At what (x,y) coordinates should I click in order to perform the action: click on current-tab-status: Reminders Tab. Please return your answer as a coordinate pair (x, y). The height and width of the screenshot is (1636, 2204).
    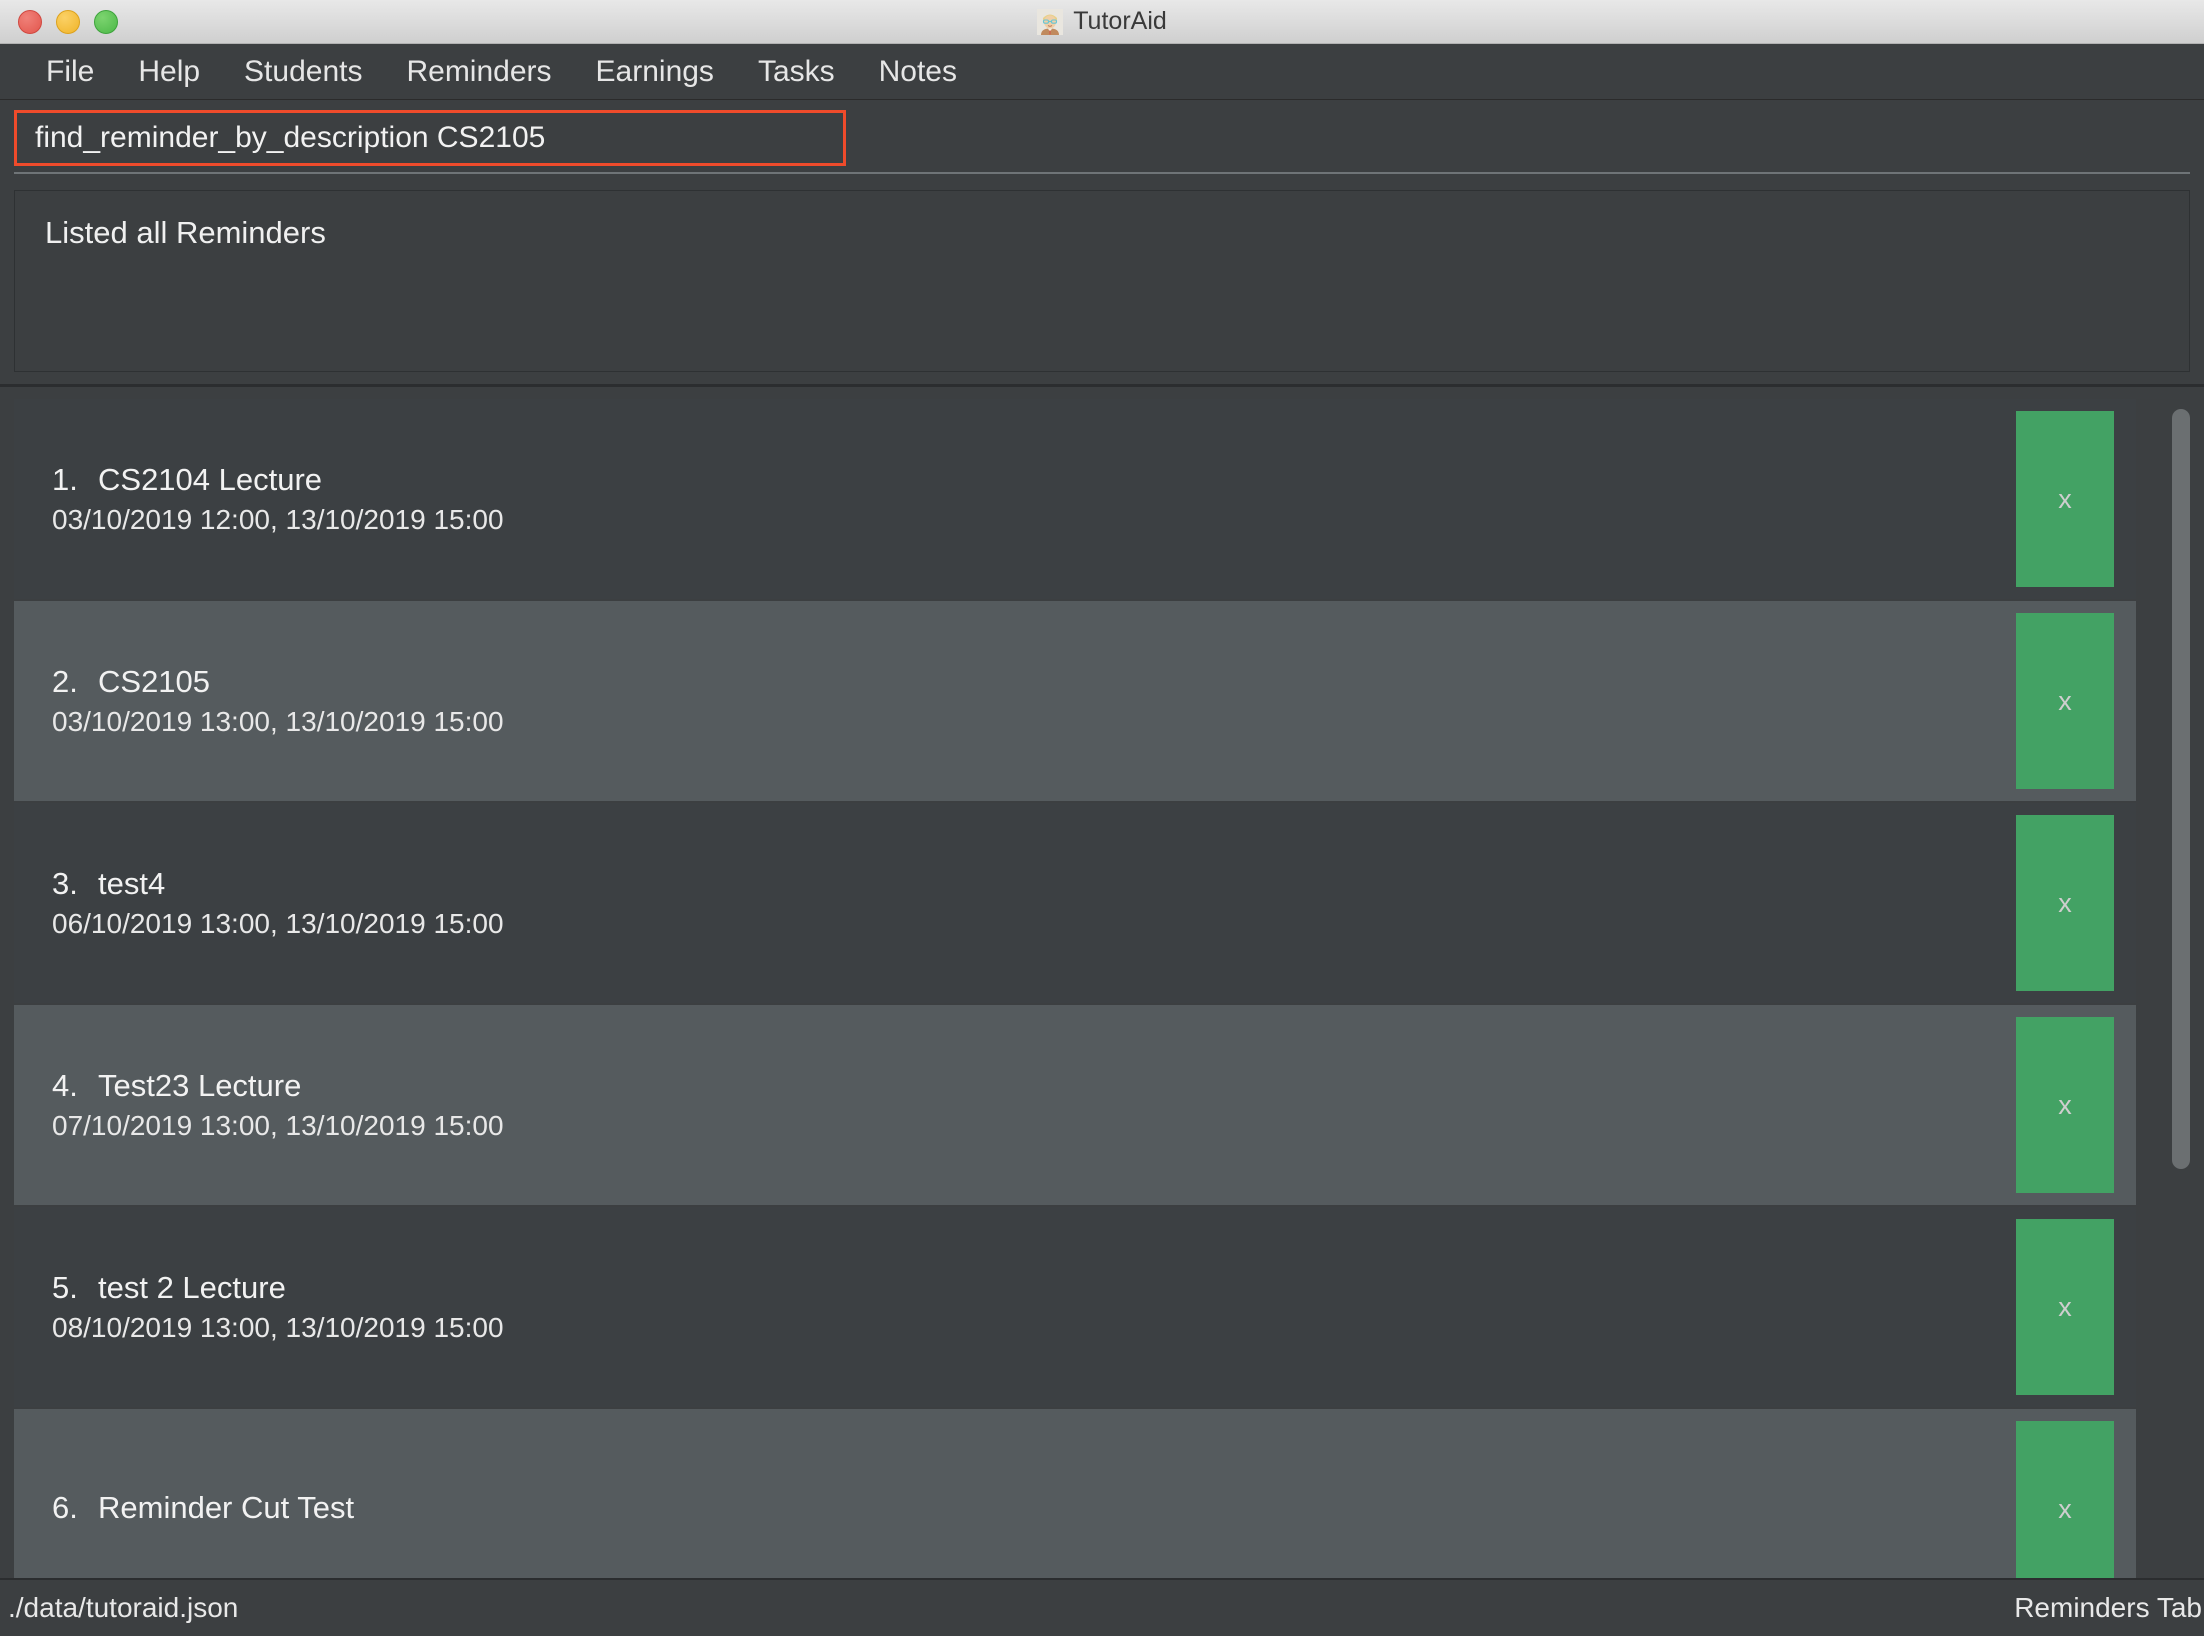
    Looking at the image, I should click on (2108, 1607).